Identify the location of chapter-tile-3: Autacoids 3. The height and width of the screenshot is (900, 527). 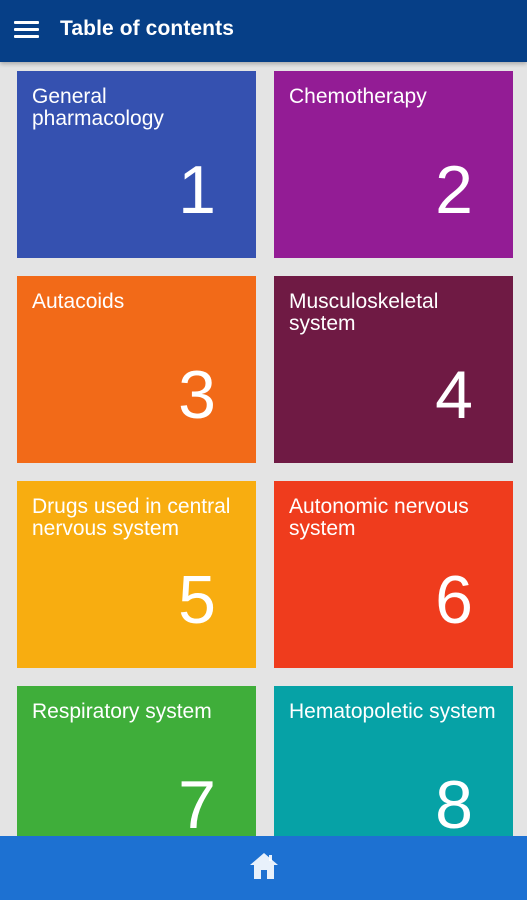
(136, 369).